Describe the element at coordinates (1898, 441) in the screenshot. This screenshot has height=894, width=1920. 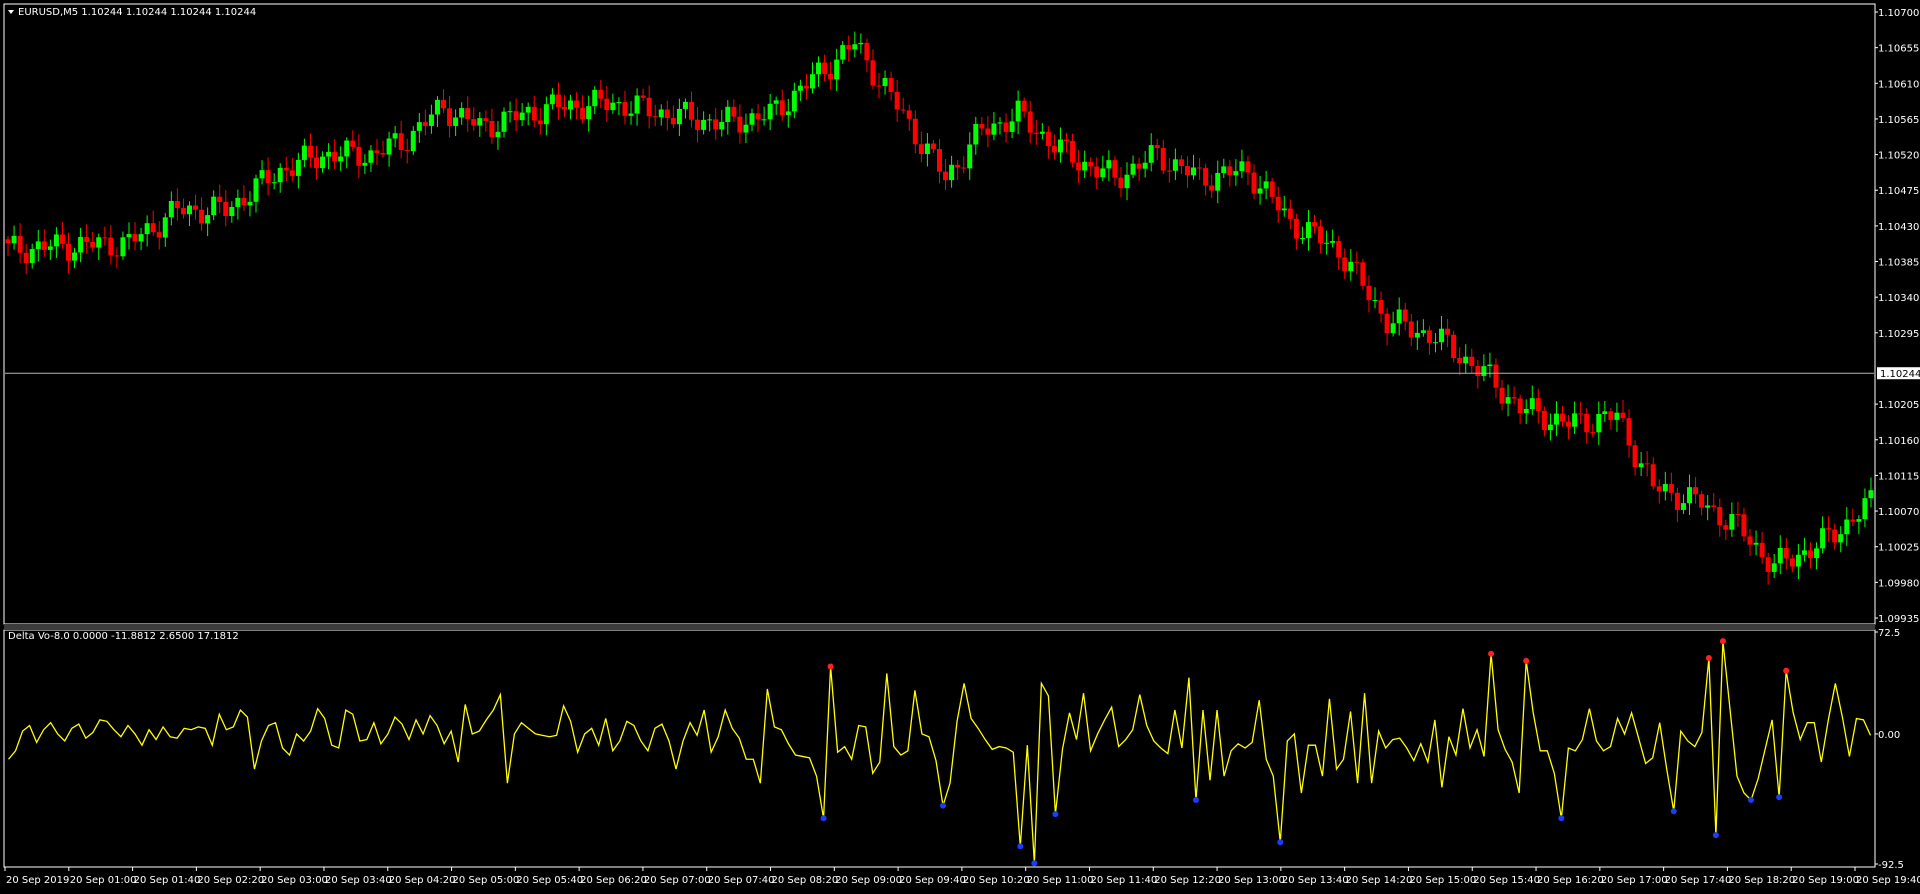
I see `price-tick-label: 1.10160` at that location.